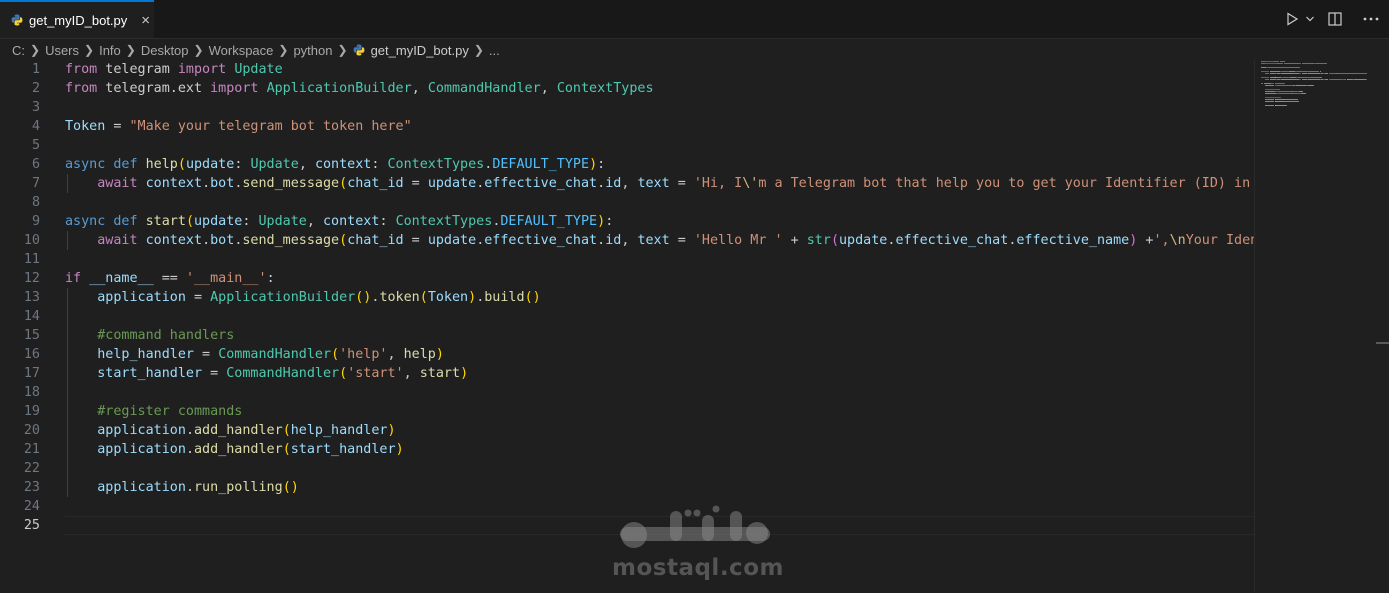 The width and height of the screenshot is (1389, 593). Describe the element at coordinates (35, 183) in the screenshot. I see `line-number: 7` at that location.